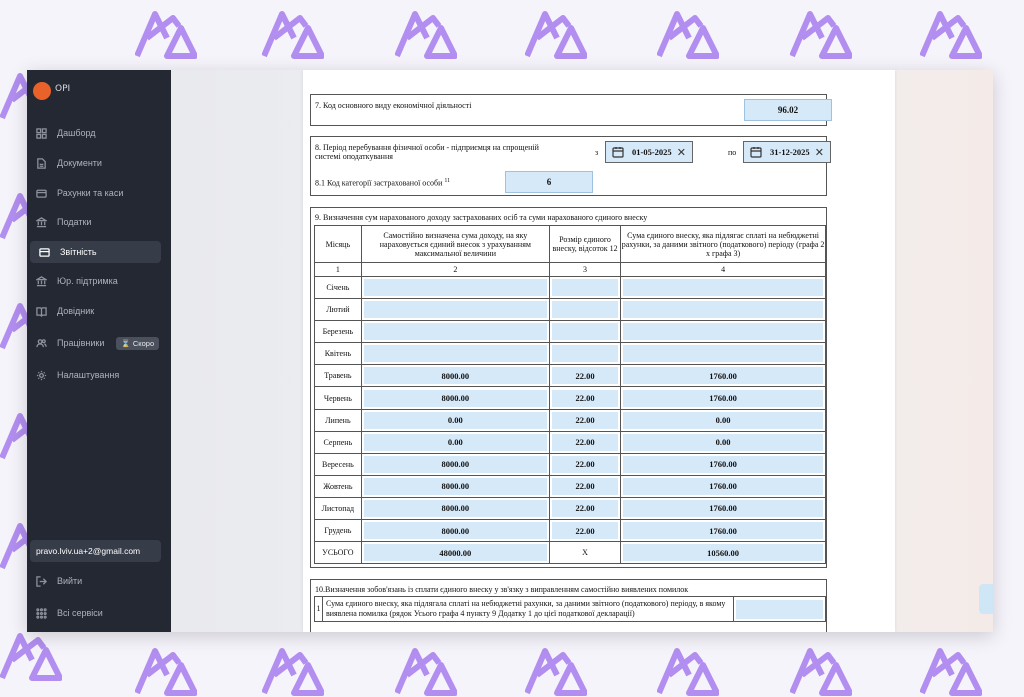 This screenshot has height=697, width=1024. What do you see at coordinates (338, 442) in the screenshot?
I see `month-label: Серпень` at bounding box center [338, 442].